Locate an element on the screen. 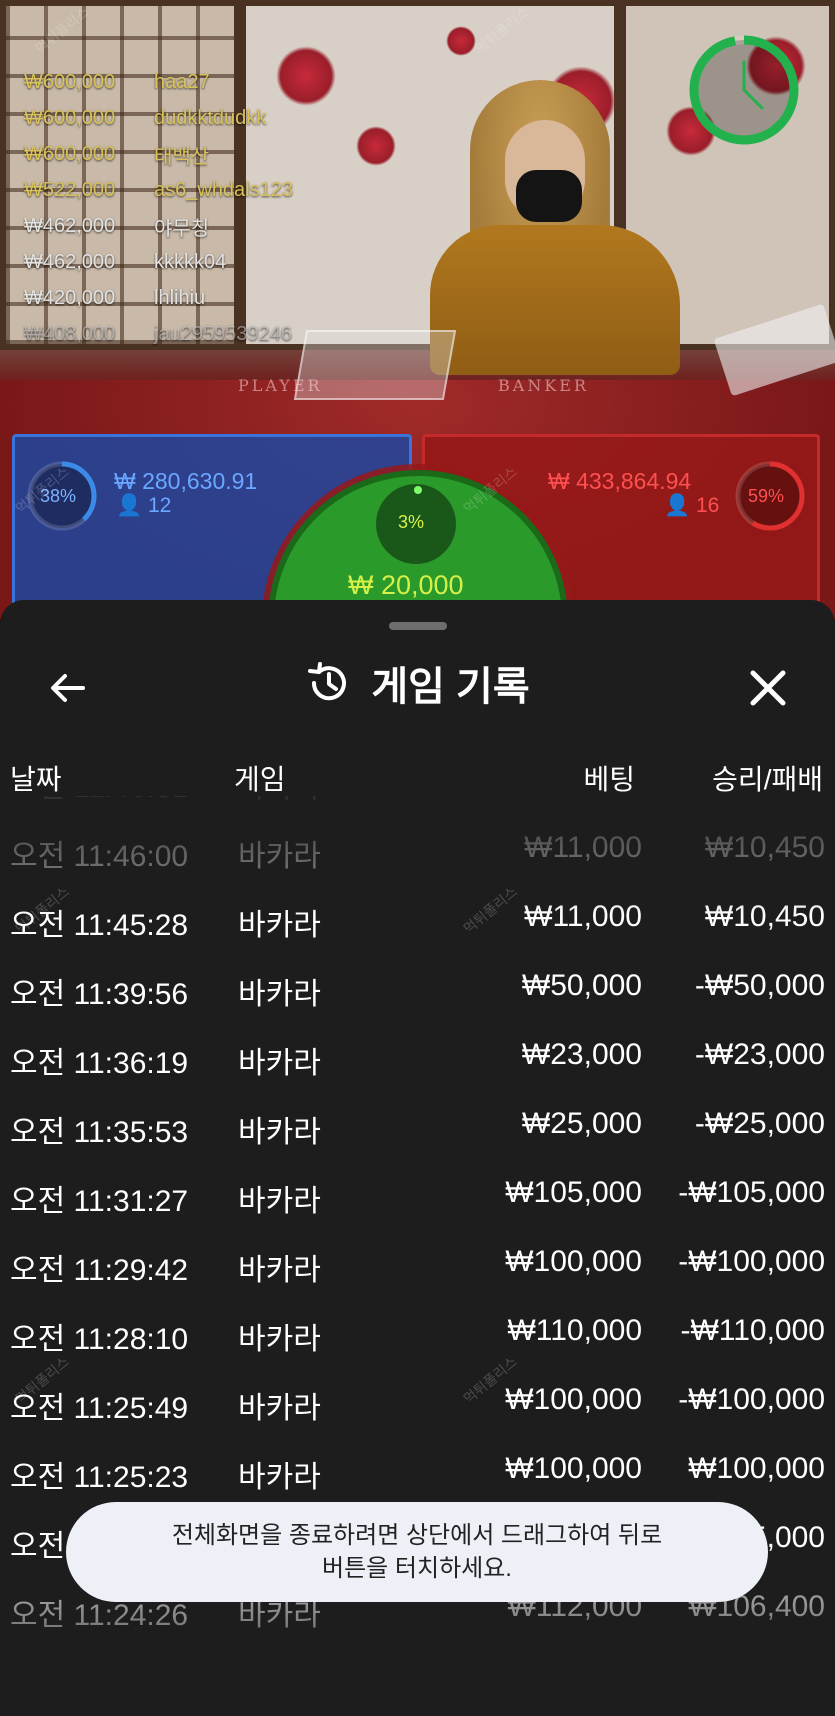 The height and width of the screenshot is (1716, 835). tie-percent: 3% is located at coordinates (411, 522).